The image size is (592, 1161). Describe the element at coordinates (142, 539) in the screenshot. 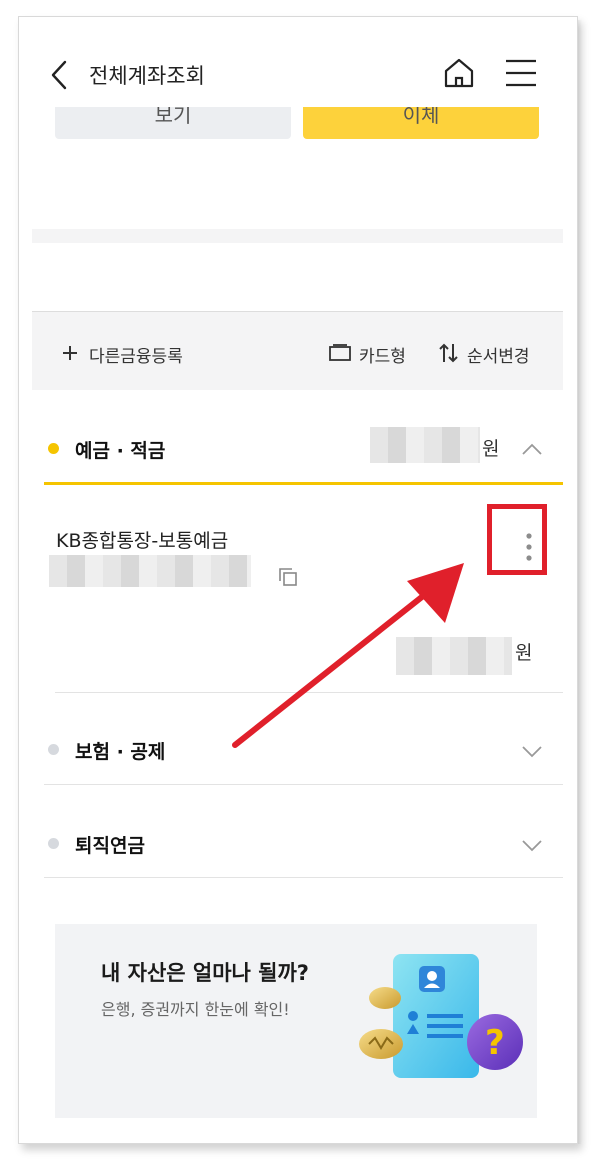

I see `account-name: KB종합통장-보통예금` at that location.